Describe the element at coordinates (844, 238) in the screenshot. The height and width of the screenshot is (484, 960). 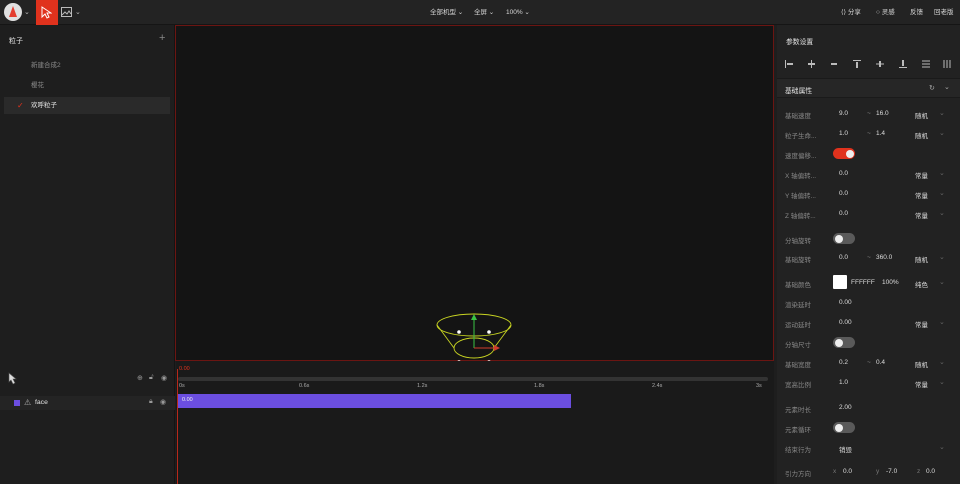
I see `axis-rotate-toggle` at that location.